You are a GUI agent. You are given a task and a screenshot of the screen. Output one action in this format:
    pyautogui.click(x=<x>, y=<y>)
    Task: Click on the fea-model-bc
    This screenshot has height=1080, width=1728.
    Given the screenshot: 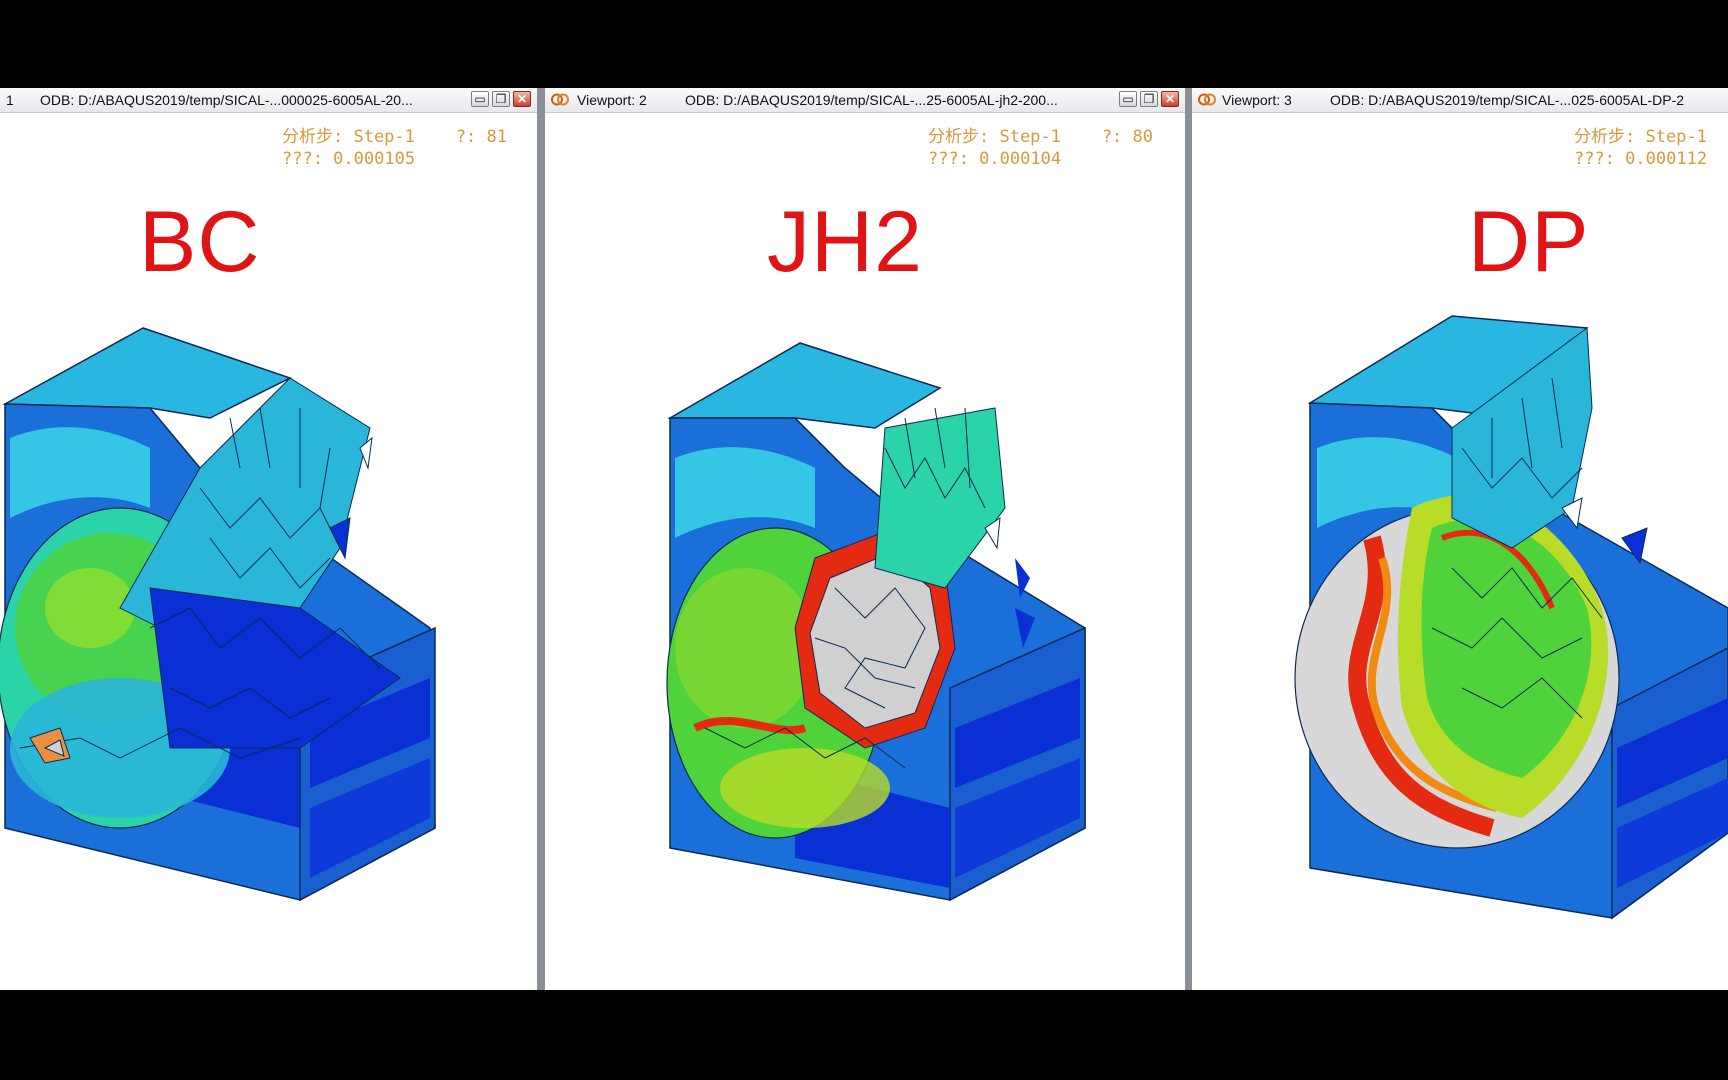 What is the action you would take?
    pyautogui.click(x=218, y=614)
    